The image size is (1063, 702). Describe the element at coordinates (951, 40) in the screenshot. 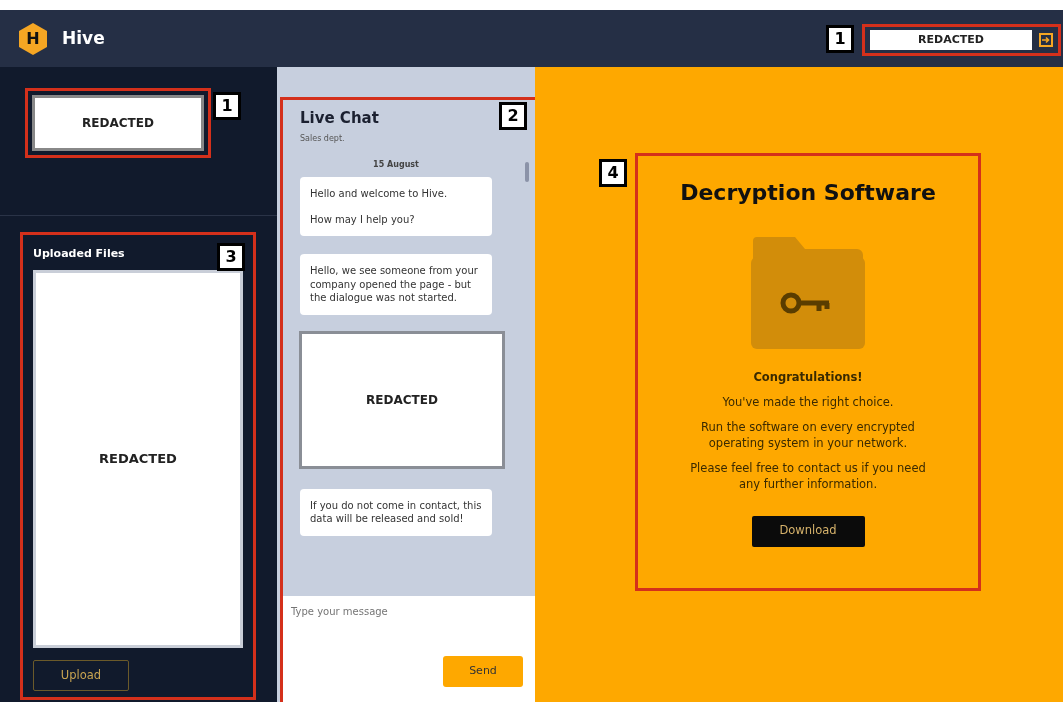

I see `account-name: REDACTED` at that location.